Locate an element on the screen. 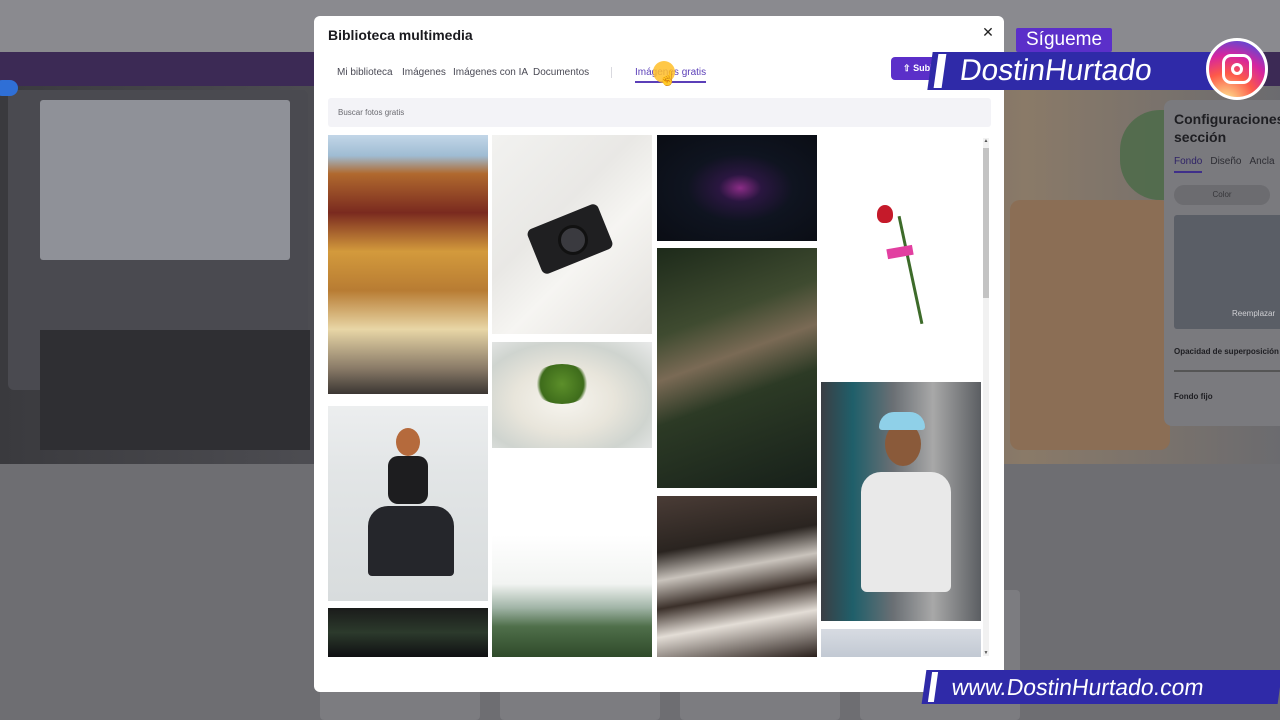 The height and width of the screenshot is (720, 1280). image-mountain is located at coordinates (572, 596).